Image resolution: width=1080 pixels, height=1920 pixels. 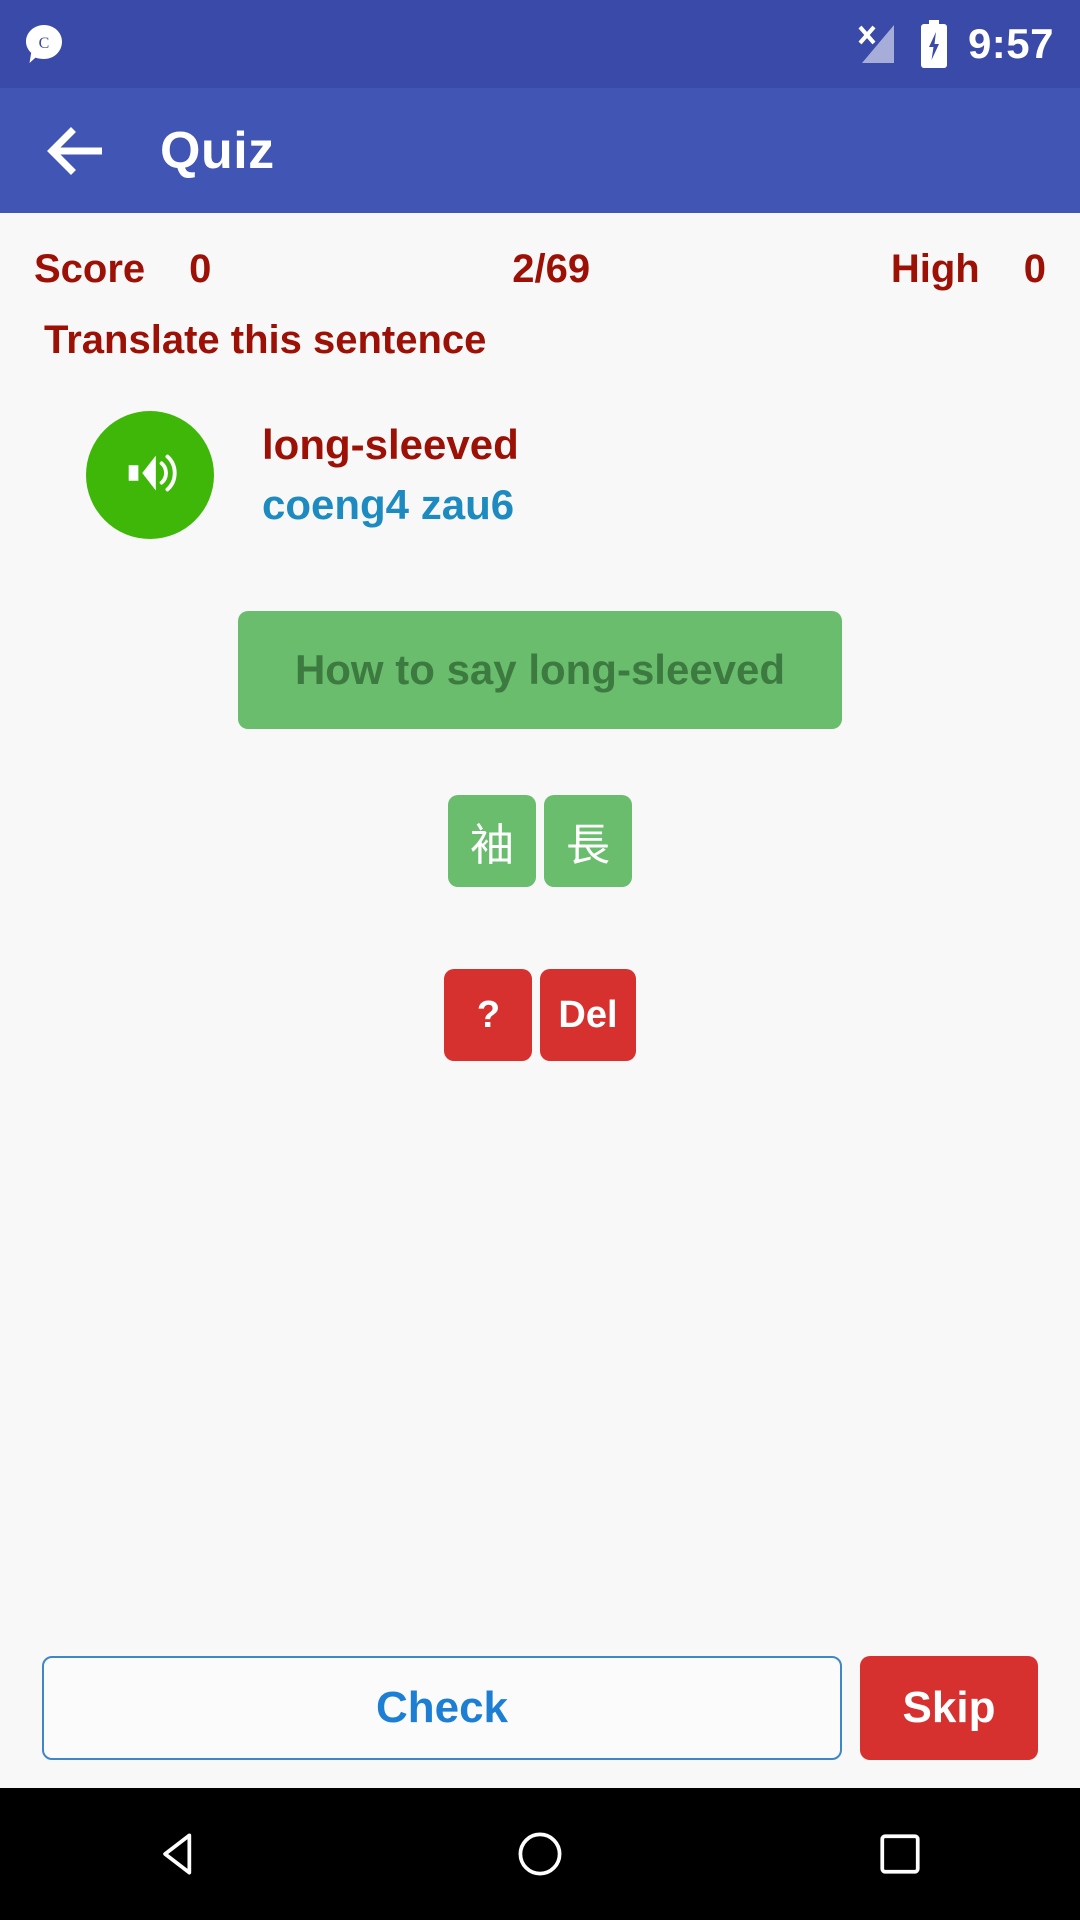 I want to click on status-bar-clock: 9:57, so click(x=1010, y=43).